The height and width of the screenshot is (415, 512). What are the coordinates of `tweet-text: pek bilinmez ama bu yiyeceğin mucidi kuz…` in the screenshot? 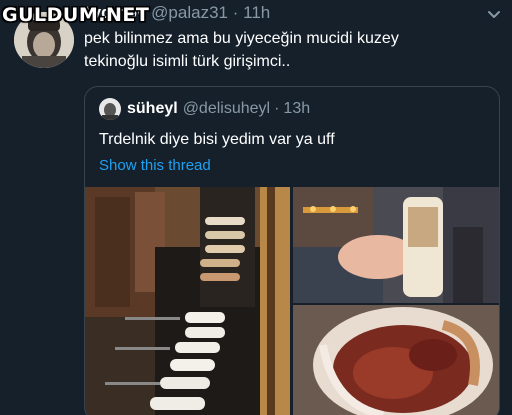 It's located at (294, 50).